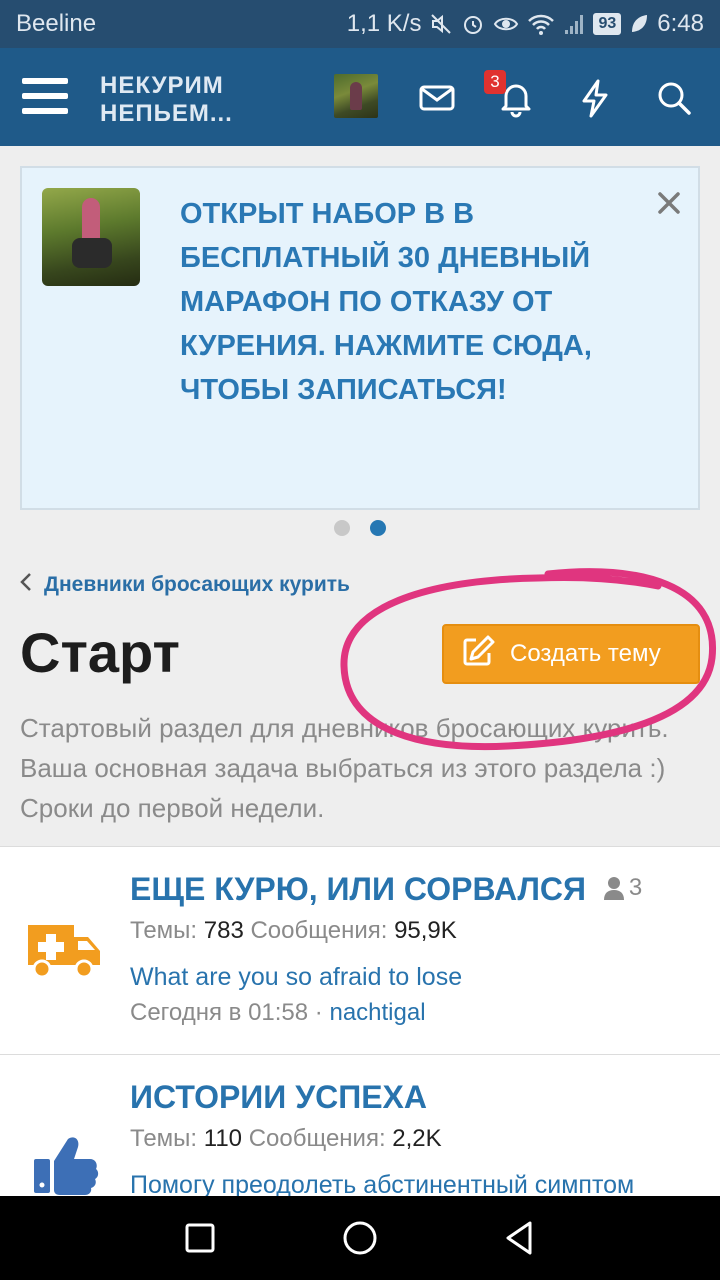 This screenshot has height=1280, width=720. What do you see at coordinates (639, 24) in the screenshot?
I see `leaf-icon` at bounding box center [639, 24].